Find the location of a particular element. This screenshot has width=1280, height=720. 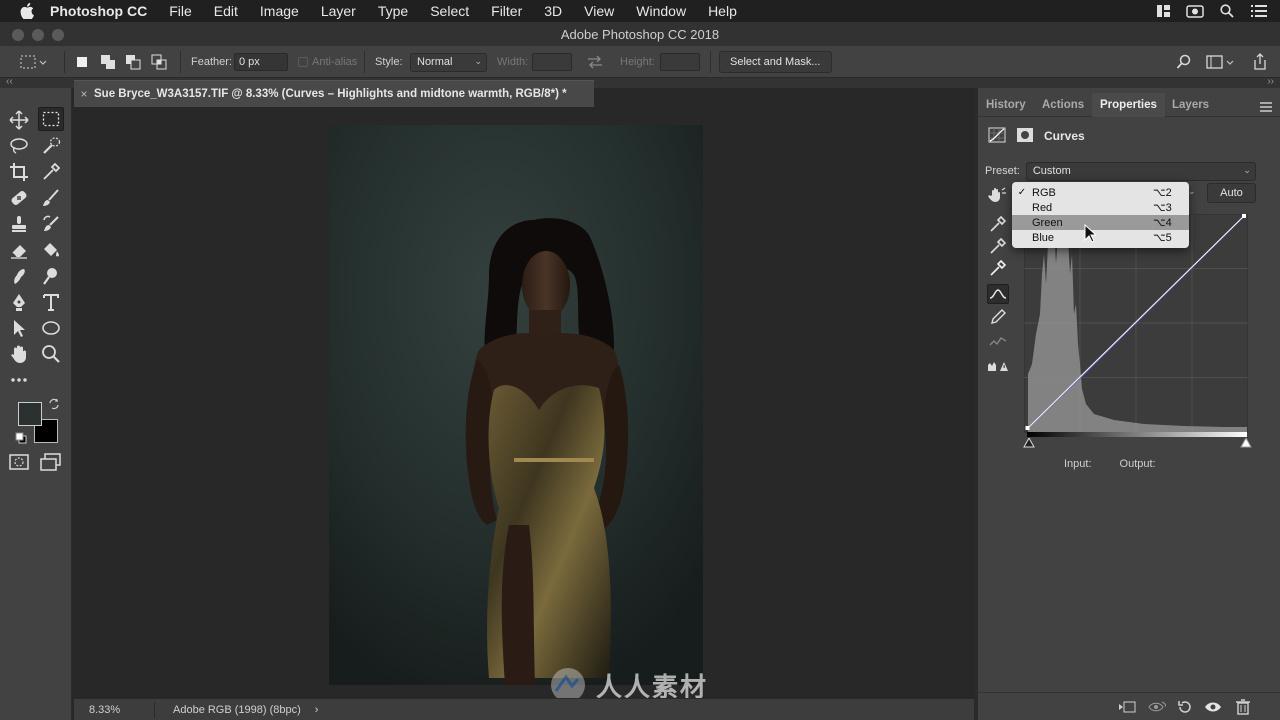

tab-layers: Layers is located at coordinates (1190, 105).